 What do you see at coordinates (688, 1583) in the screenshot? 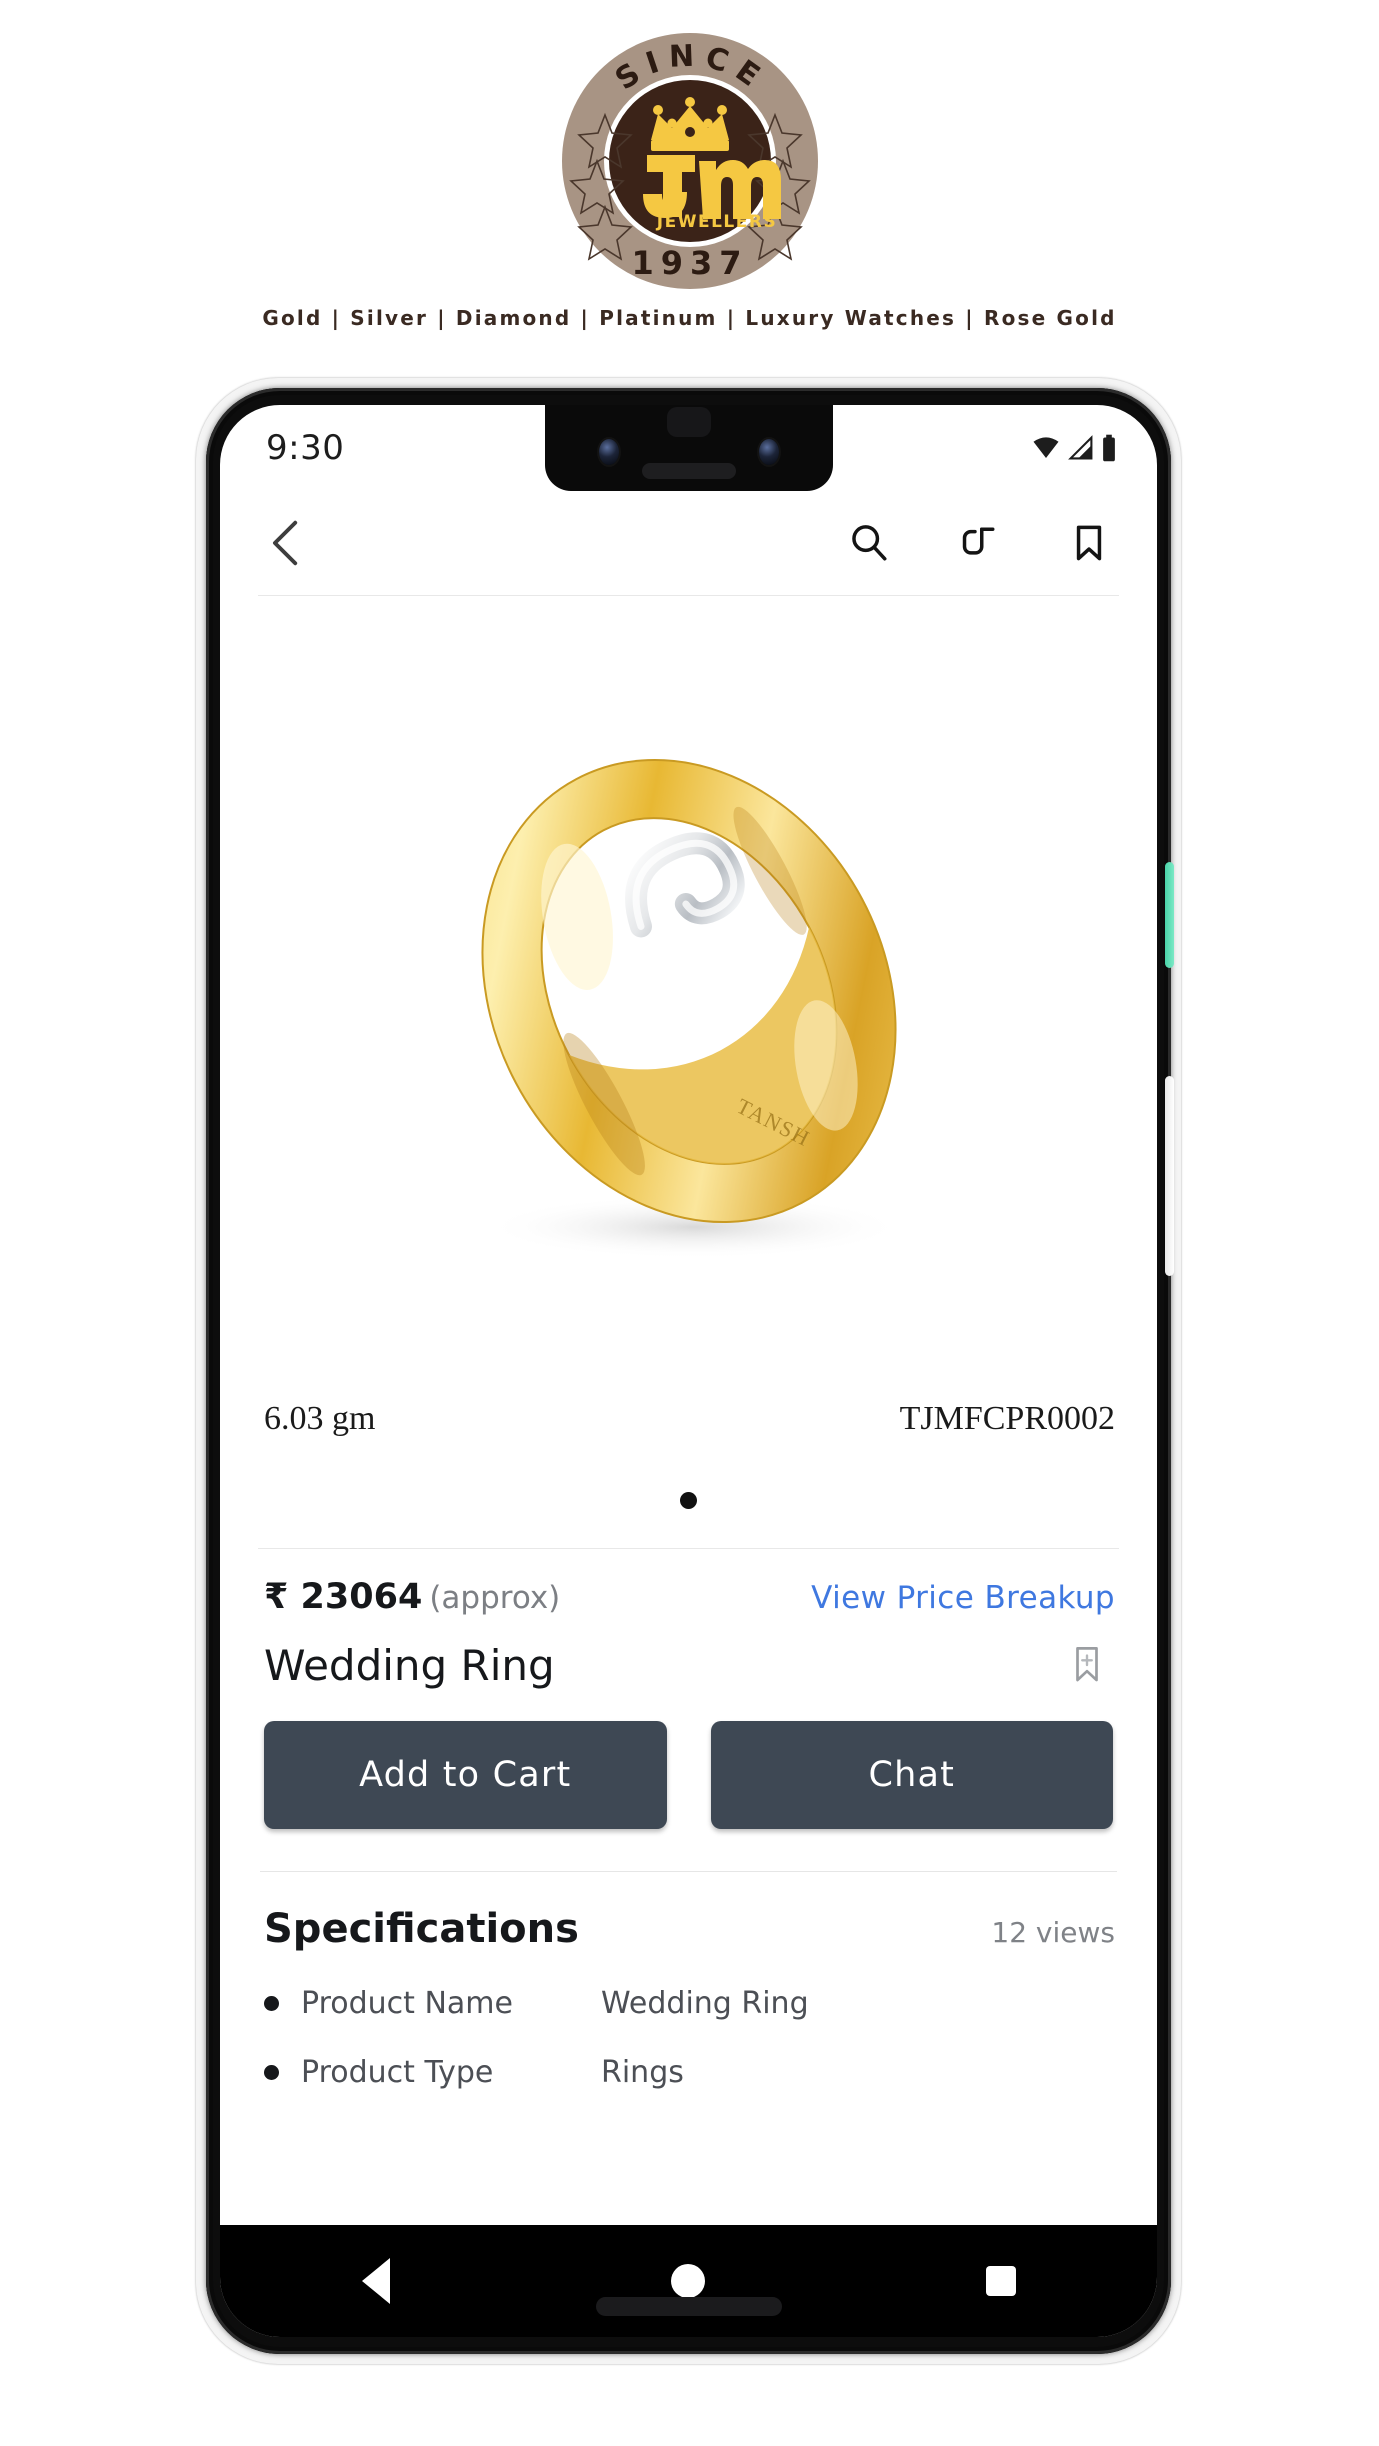
I see `price-row: ₹ 23064 (approx) View Price Breakup` at bounding box center [688, 1583].